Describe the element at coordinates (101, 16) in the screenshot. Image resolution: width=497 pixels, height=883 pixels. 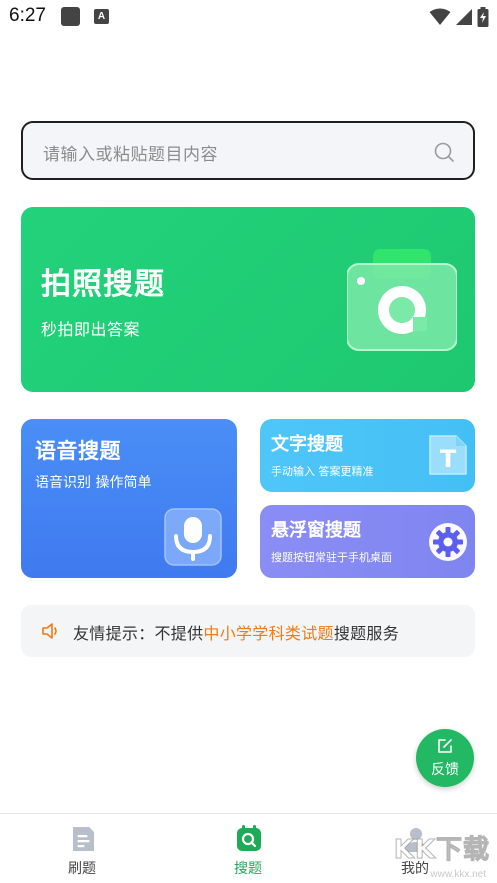
I see `notification-a-icon: A` at that location.